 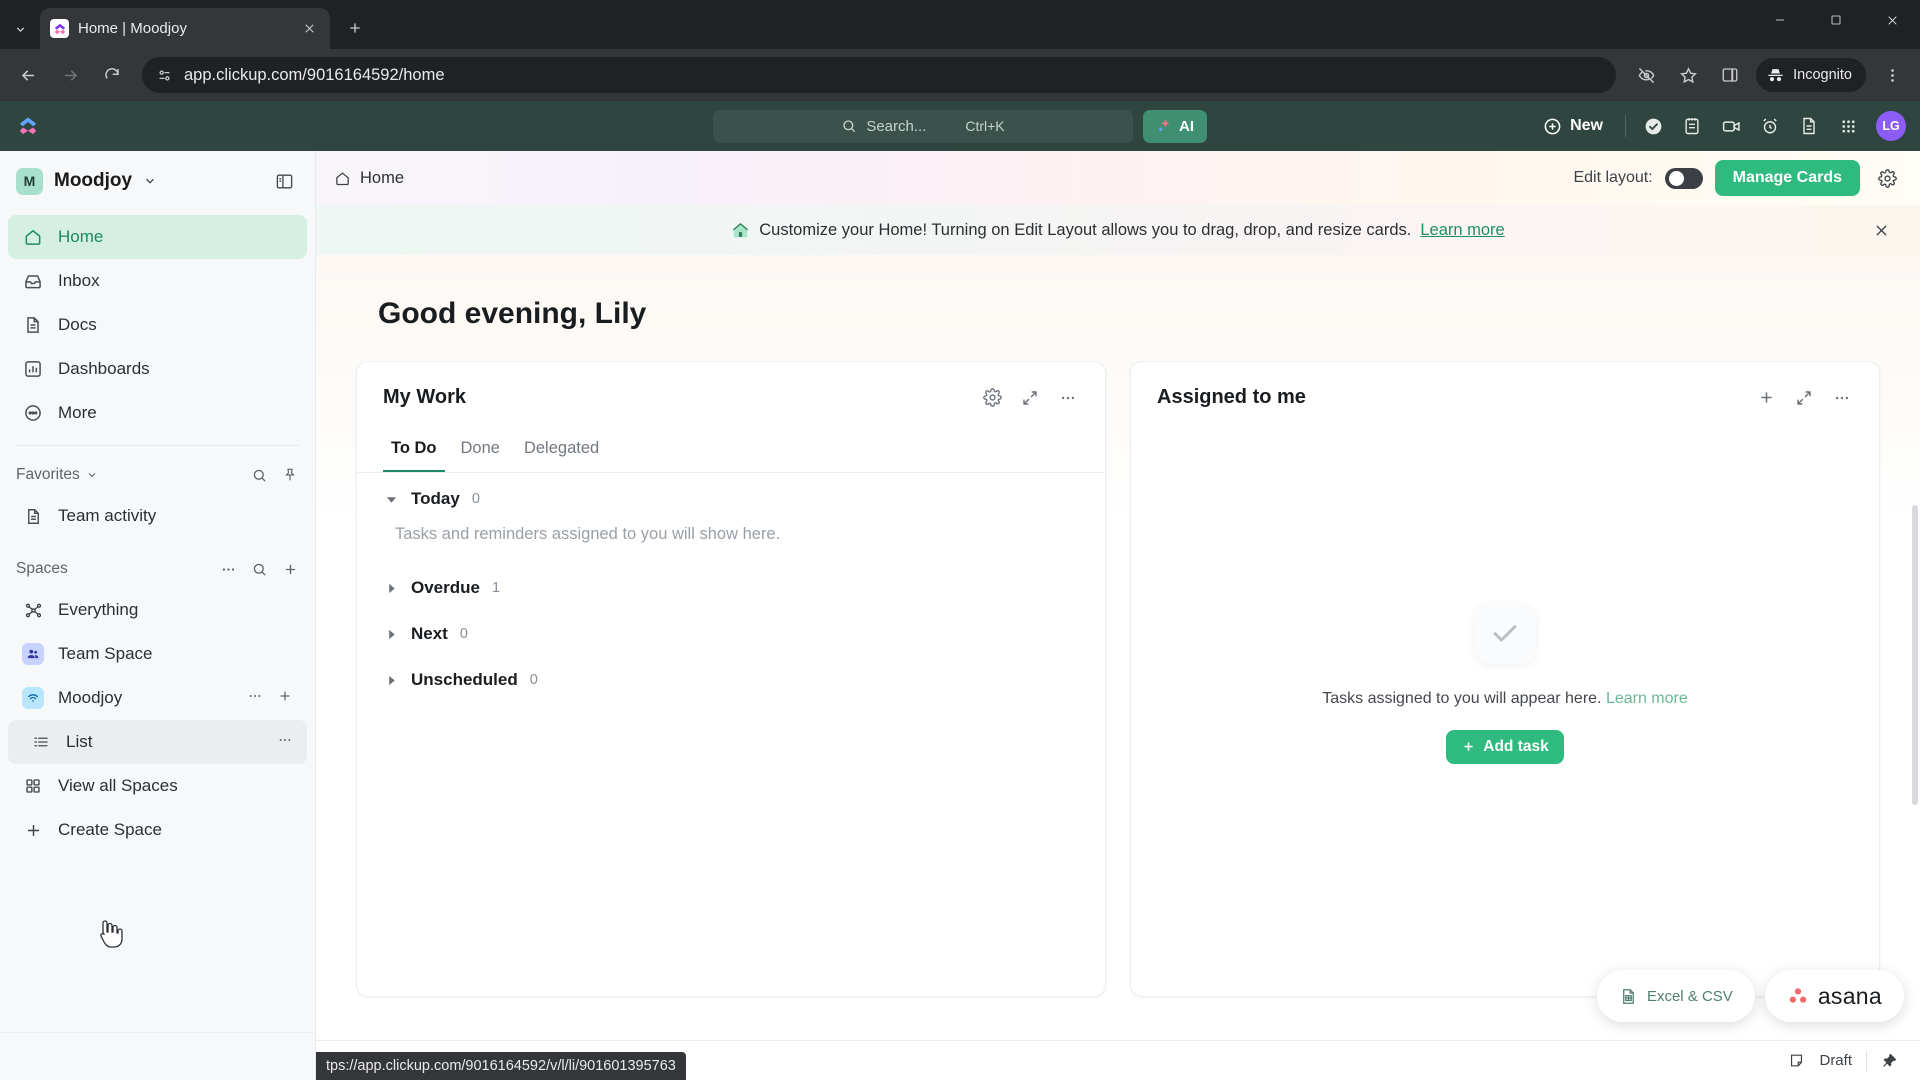 I want to click on address-bar: app.clickup.com/9016164592/home, so click(x=879, y=75).